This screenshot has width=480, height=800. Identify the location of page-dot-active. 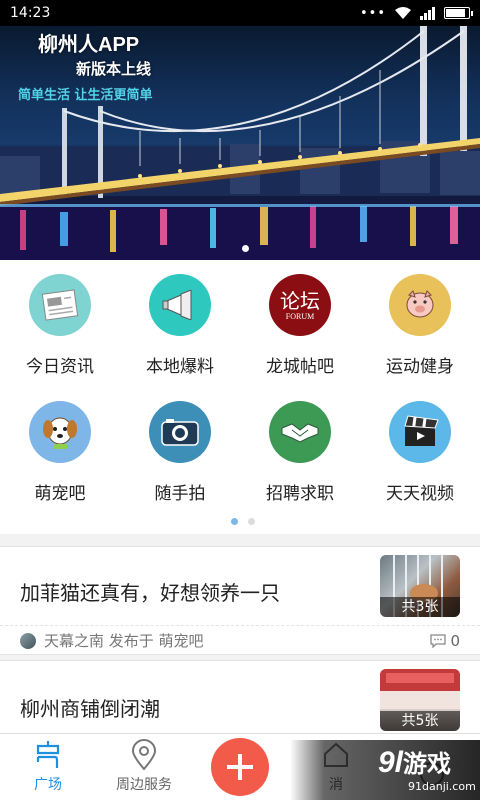
(234, 521).